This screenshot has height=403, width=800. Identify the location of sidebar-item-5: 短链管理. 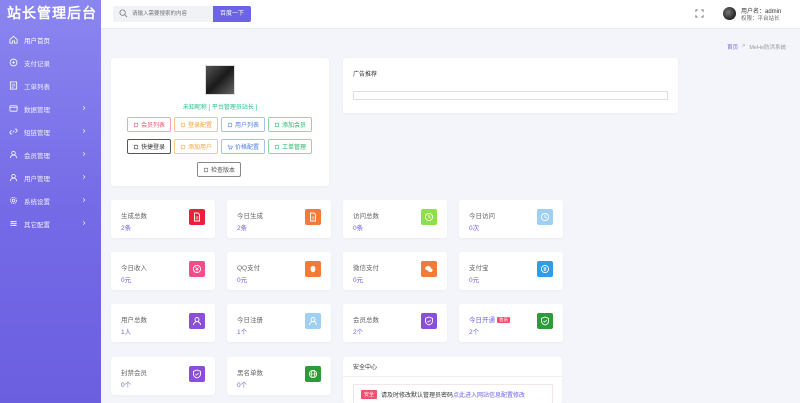
(50, 131).